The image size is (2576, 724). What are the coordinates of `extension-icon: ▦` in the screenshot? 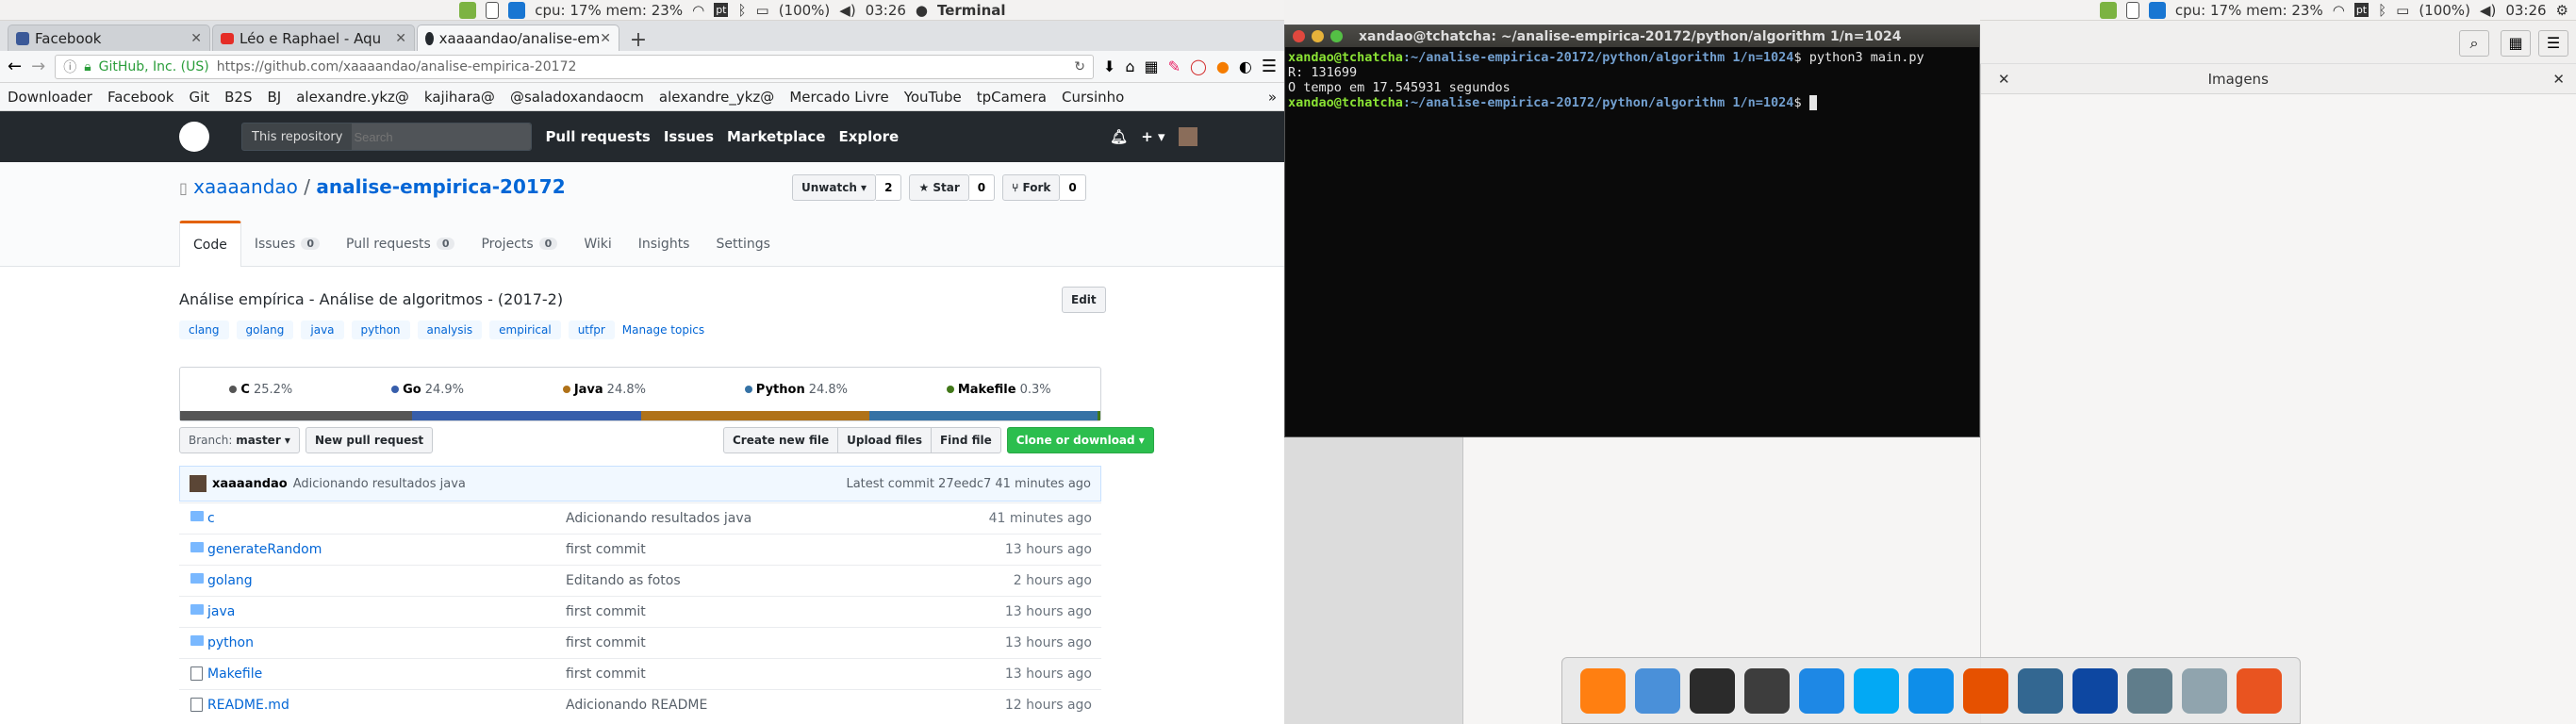 It's located at (1151, 66).